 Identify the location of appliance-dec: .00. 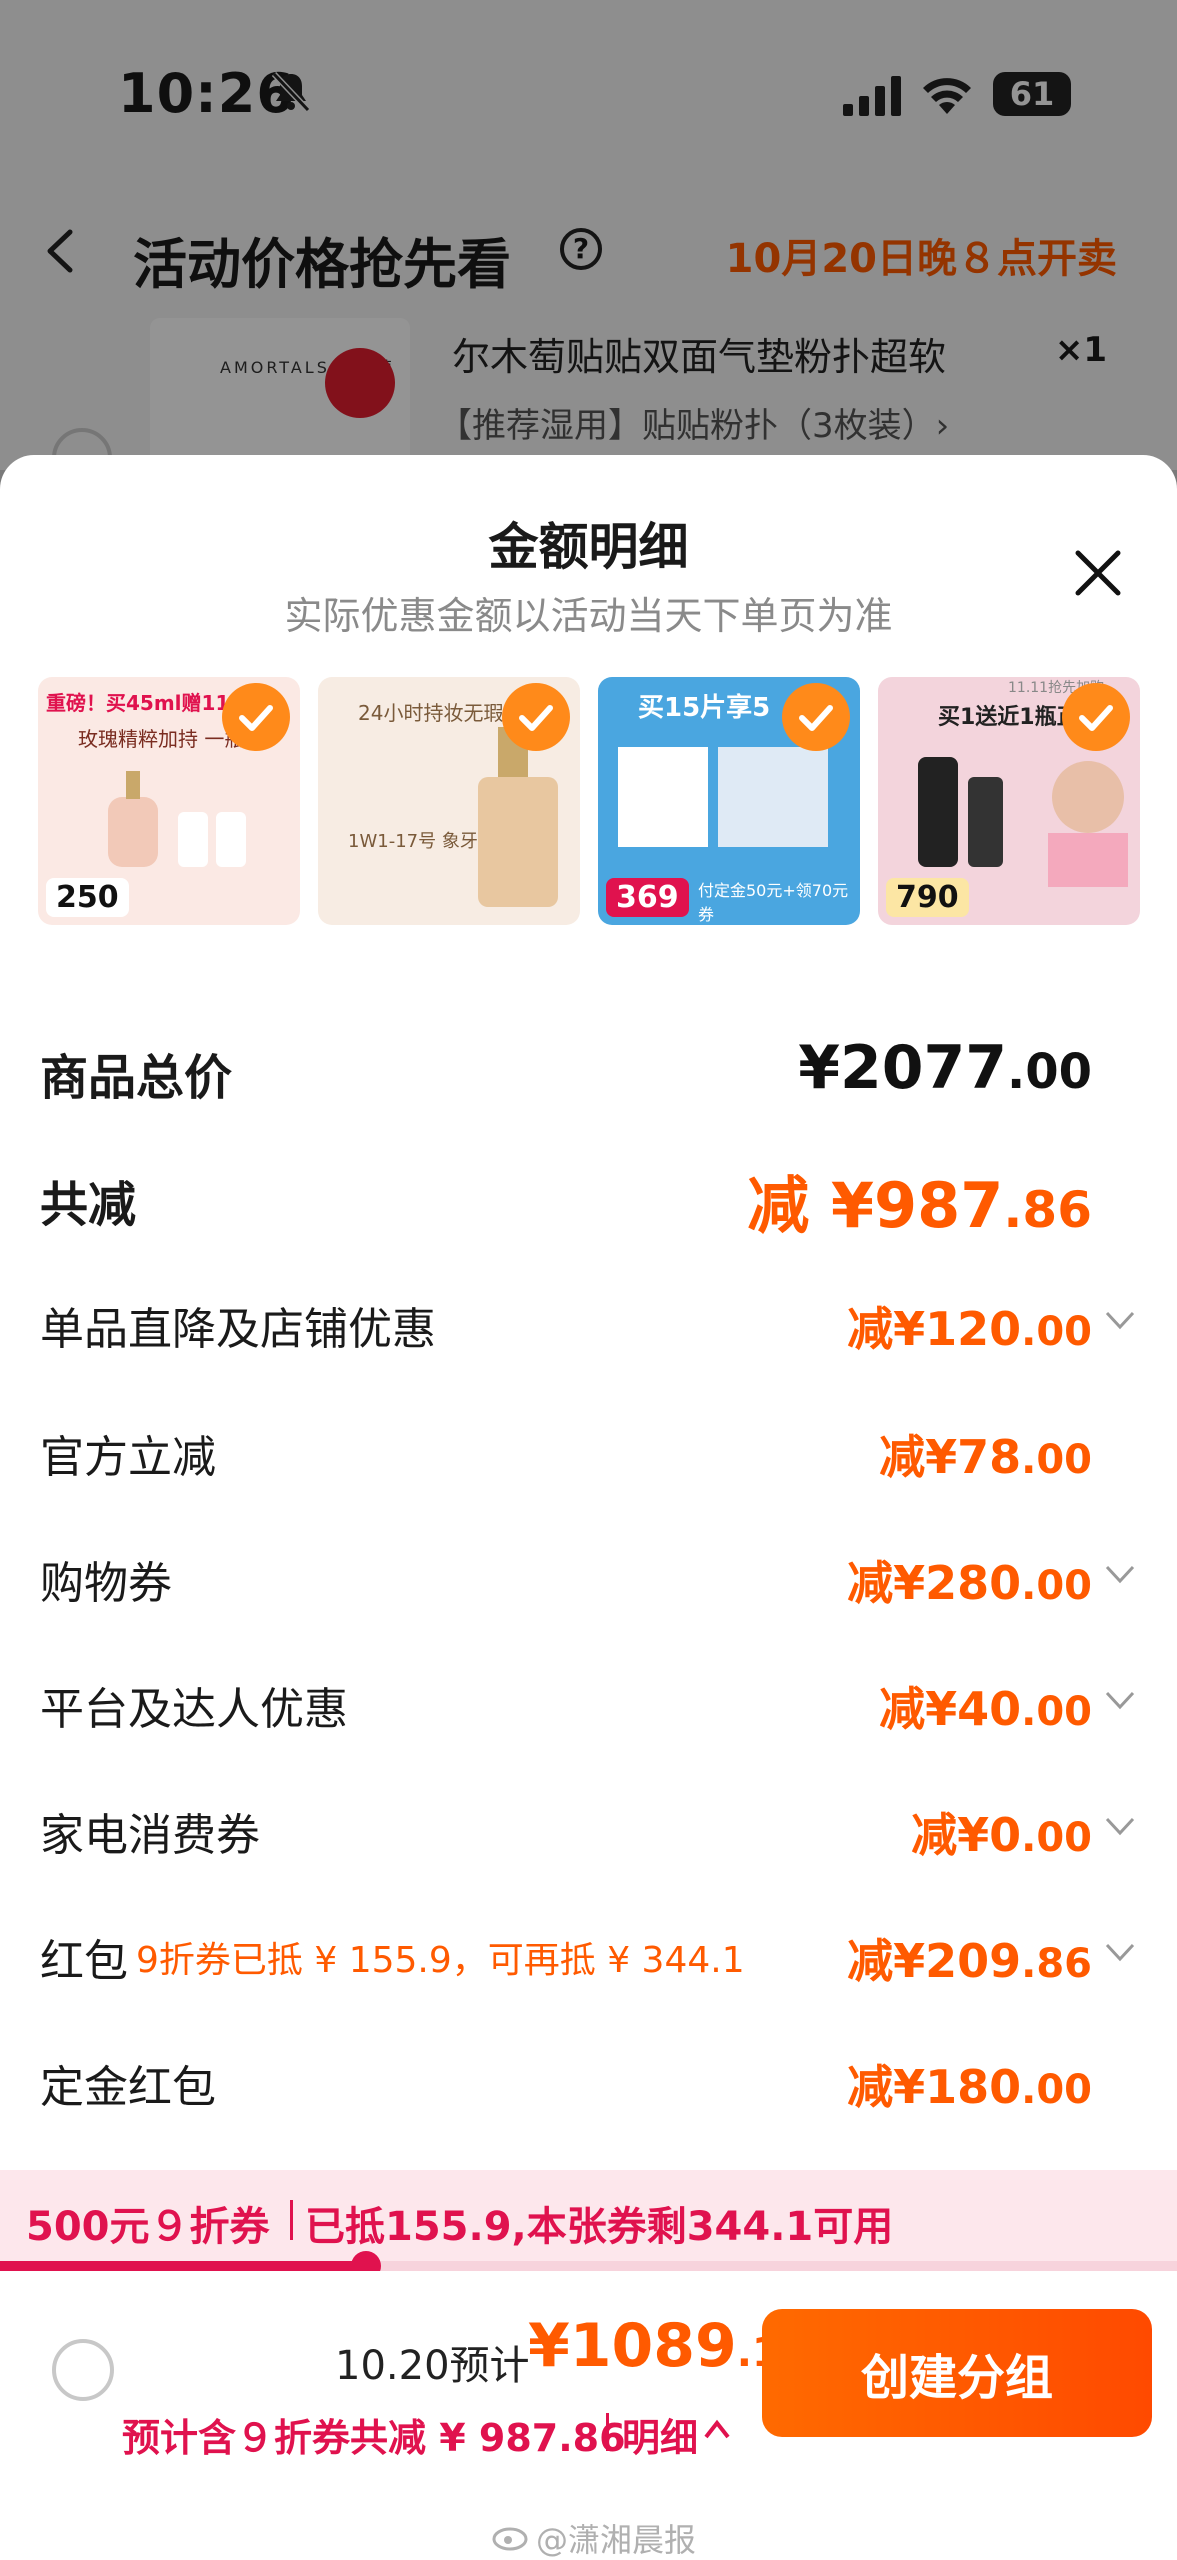
(1056, 1838).